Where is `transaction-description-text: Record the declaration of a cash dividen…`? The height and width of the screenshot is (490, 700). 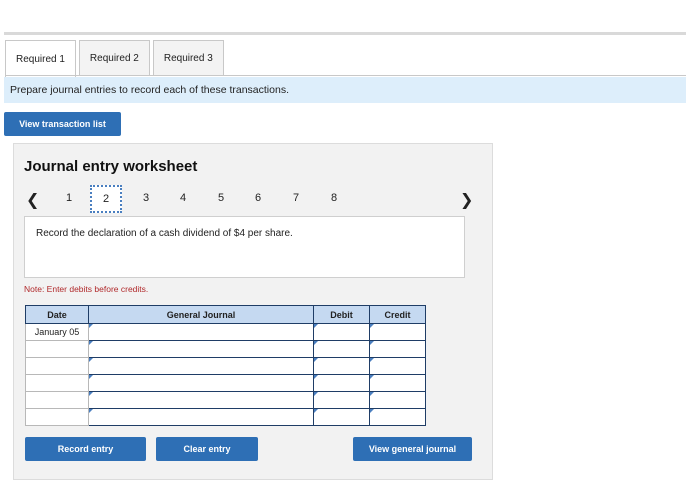
transaction-description-text: Record the declaration of a cash dividen… is located at coordinates (164, 233).